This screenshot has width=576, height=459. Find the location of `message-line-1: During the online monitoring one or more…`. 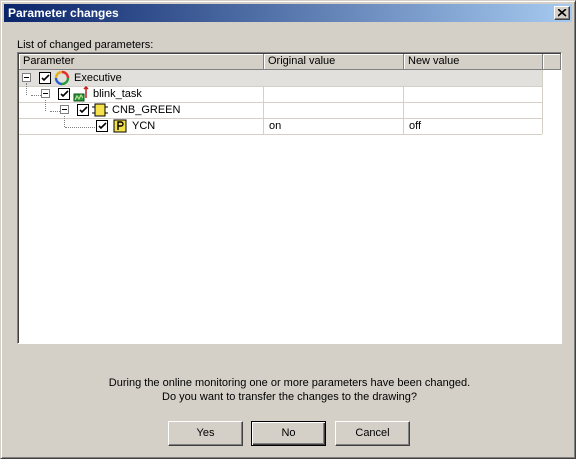

message-line-1: During the online monitoring one or more… is located at coordinates (289, 383).